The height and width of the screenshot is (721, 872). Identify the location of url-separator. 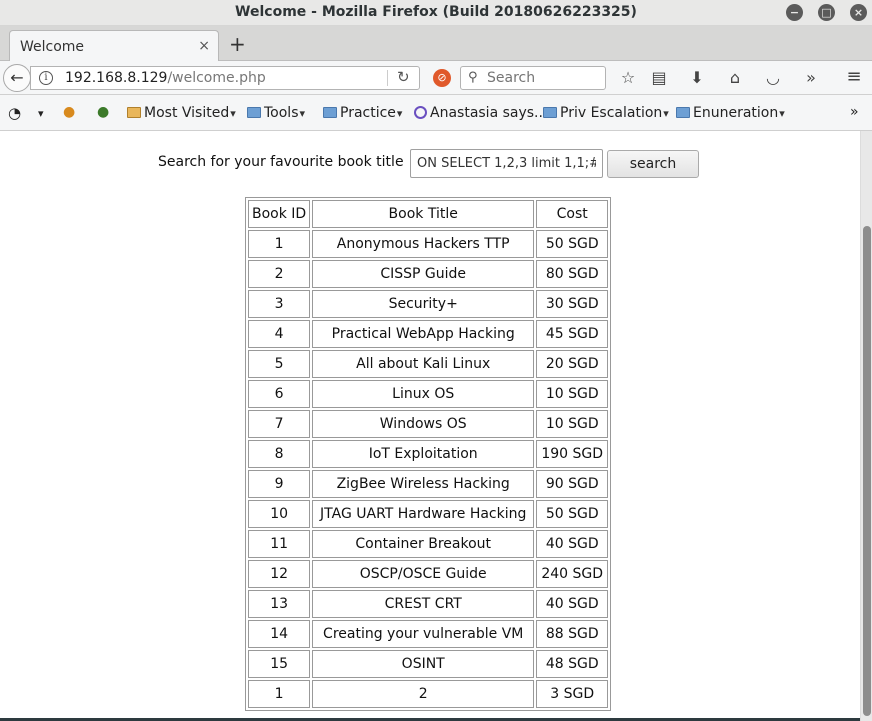
(387, 78).